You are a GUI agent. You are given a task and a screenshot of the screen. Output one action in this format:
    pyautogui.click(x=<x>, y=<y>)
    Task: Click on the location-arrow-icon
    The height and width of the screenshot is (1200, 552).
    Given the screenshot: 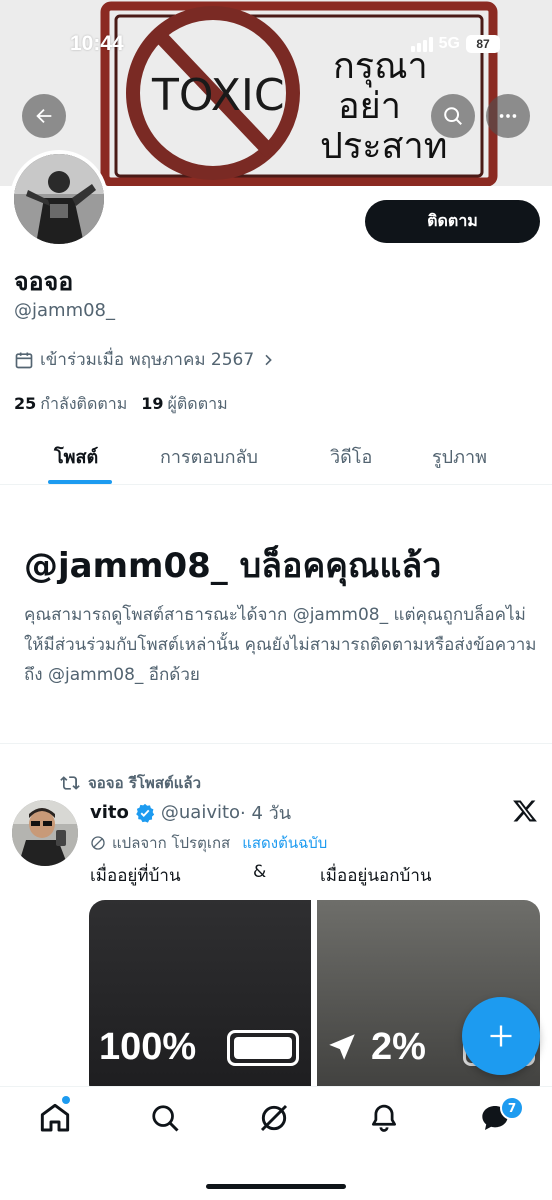 What is the action you would take?
    pyautogui.click(x=342, y=1047)
    